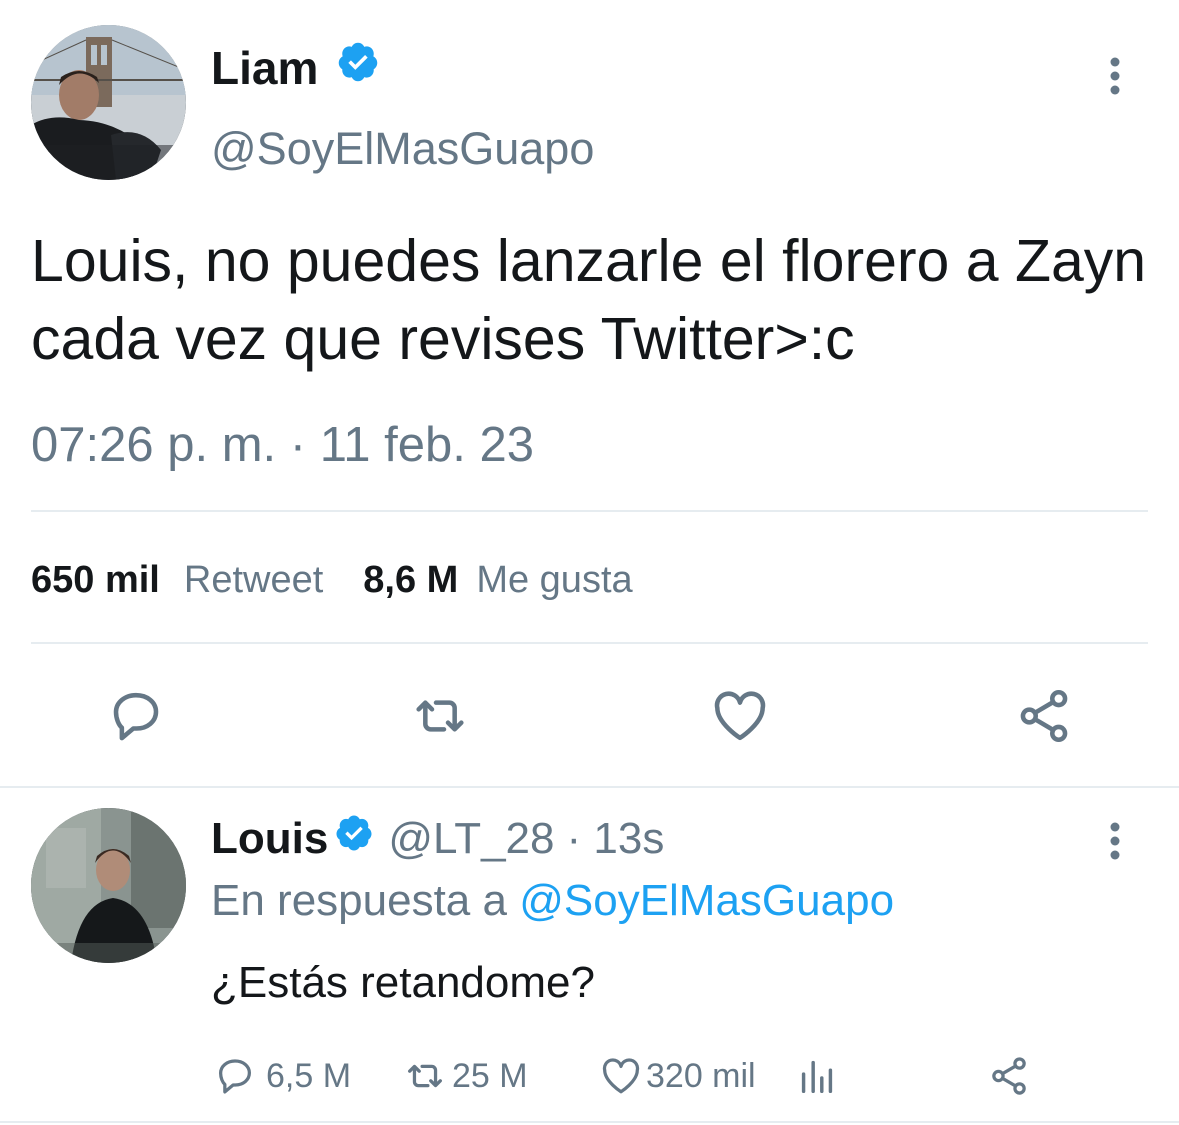 The height and width of the screenshot is (1125, 1179). I want to click on like-button, so click(740, 716).